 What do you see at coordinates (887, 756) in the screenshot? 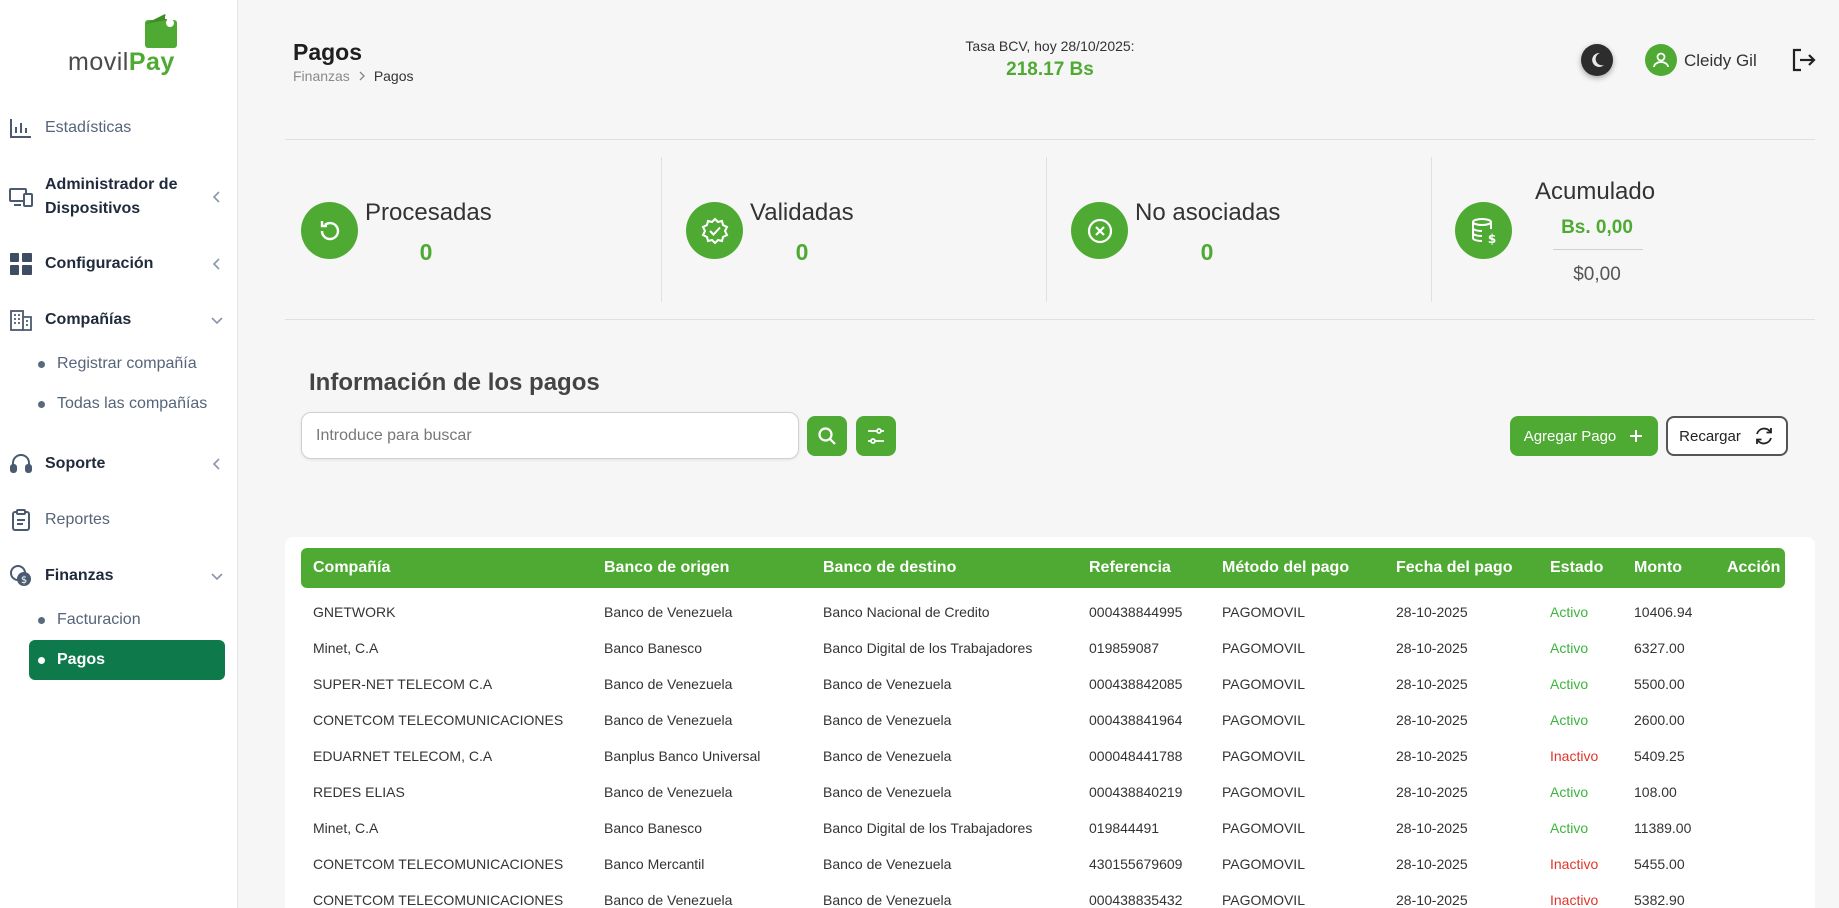
I see `cell-bank-destination: Banco de Venezuela` at bounding box center [887, 756].